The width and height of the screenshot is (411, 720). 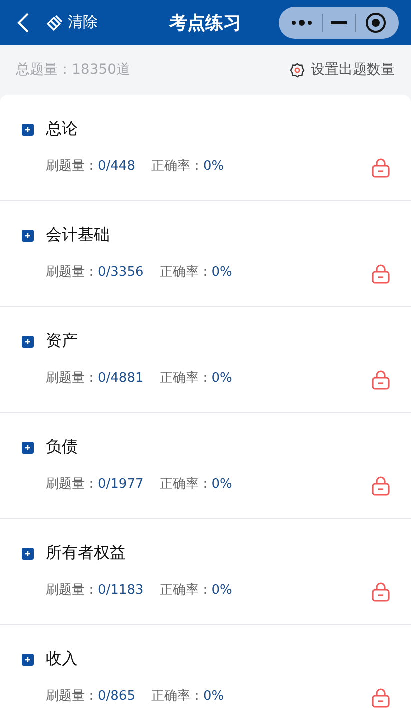 What do you see at coordinates (121, 378) in the screenshot?
I see `count-value: 0/4881` at bounding box center [121, 378].